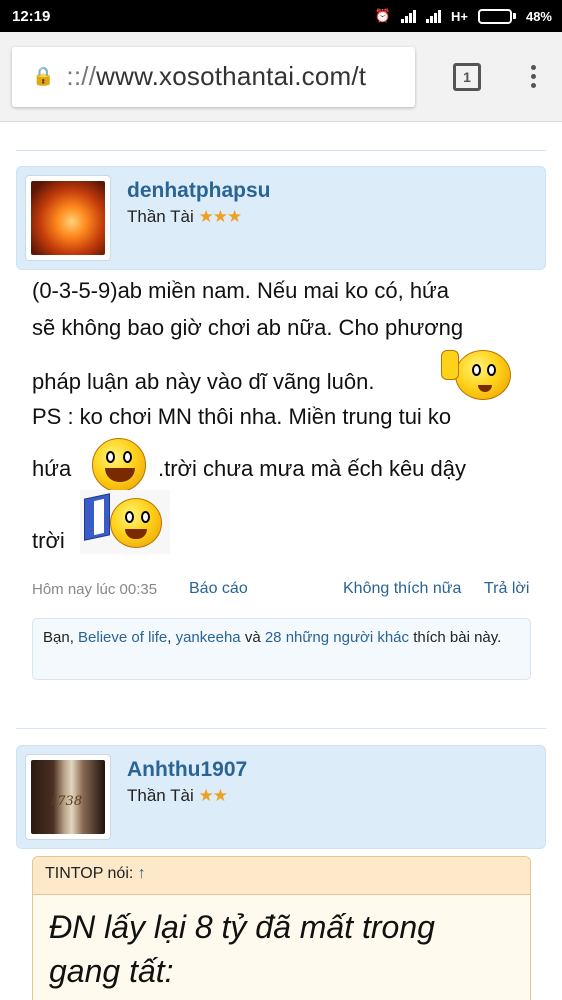  Describe the element at coordinates (483, 375) in the screenshot. I see `thinking-smiley-icon` at that location.